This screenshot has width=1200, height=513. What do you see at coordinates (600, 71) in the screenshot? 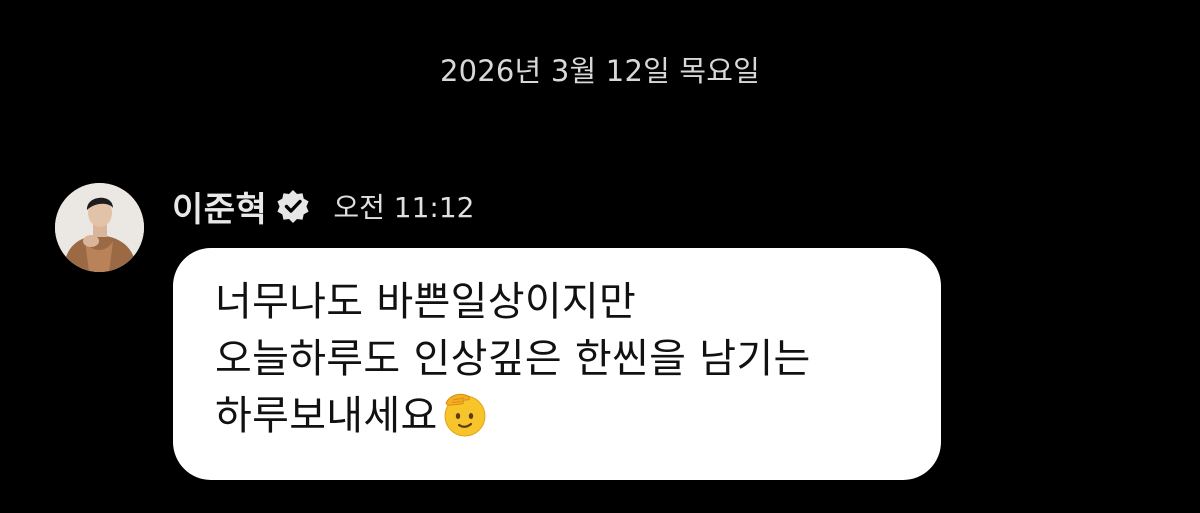
I see `date-divider: 2026년 3월 12일 목요일` at bounding box center [600, 71].